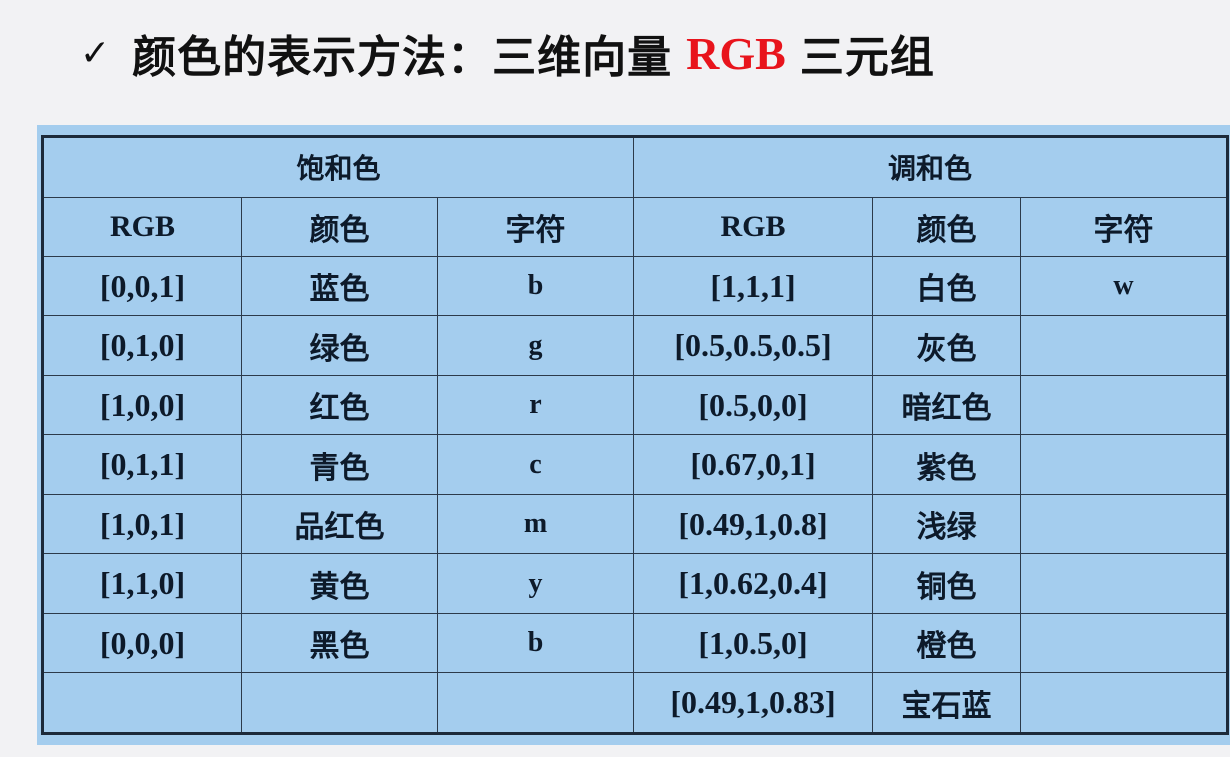 This screenshot has height=757, width=1230. I want to click on color-name-cell: 暗红色, so click(946, 405).